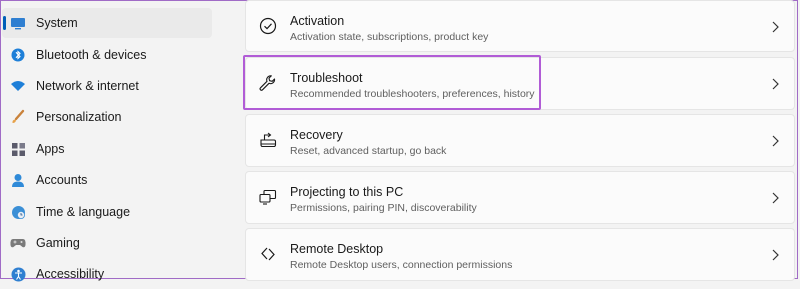 This screenshot has height=289, width=800. I want to click on sidebar-item-personalization: Personalization, so click(107, 117).